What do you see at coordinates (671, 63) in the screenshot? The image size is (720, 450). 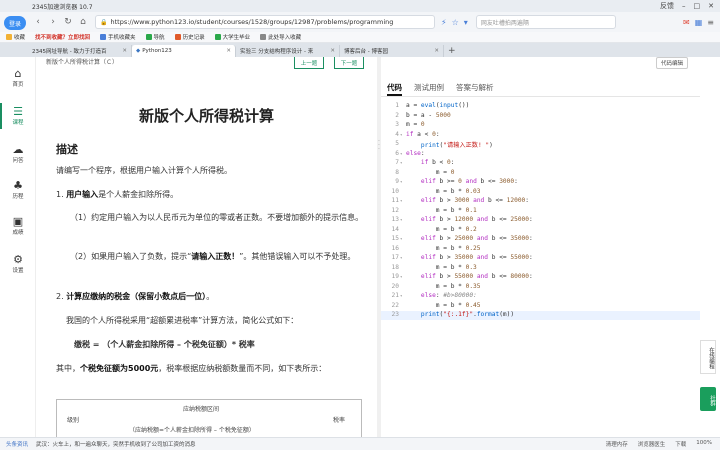 I see `editor-mode-select: 代码编辑` at bounding box center [671, 63].